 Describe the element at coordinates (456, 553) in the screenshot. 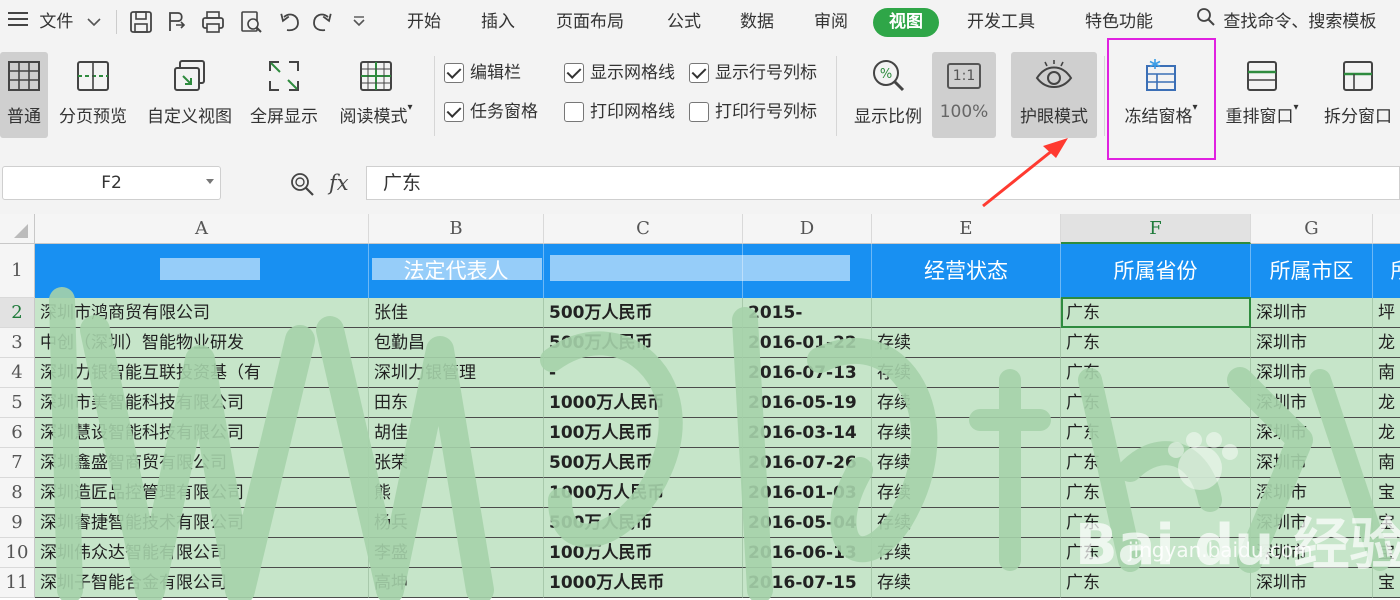

I see `cell-col-b: 李盛` at that location.